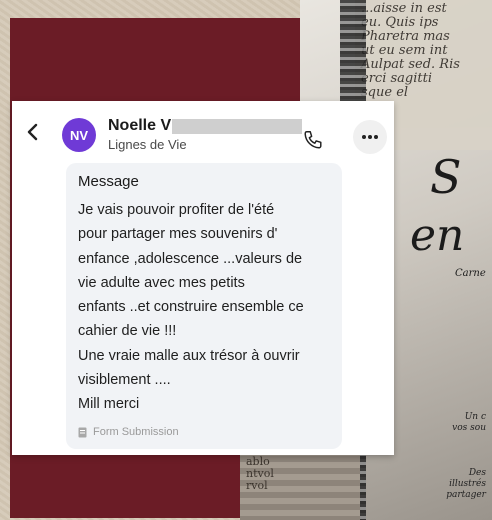 The height and width of the screenshot is (520, 492). What do you see at coordinates (410, 64) in the screenshot?
I see `manuscript-line: Aulpat sed. Ris` at bounding box center [410, 64].